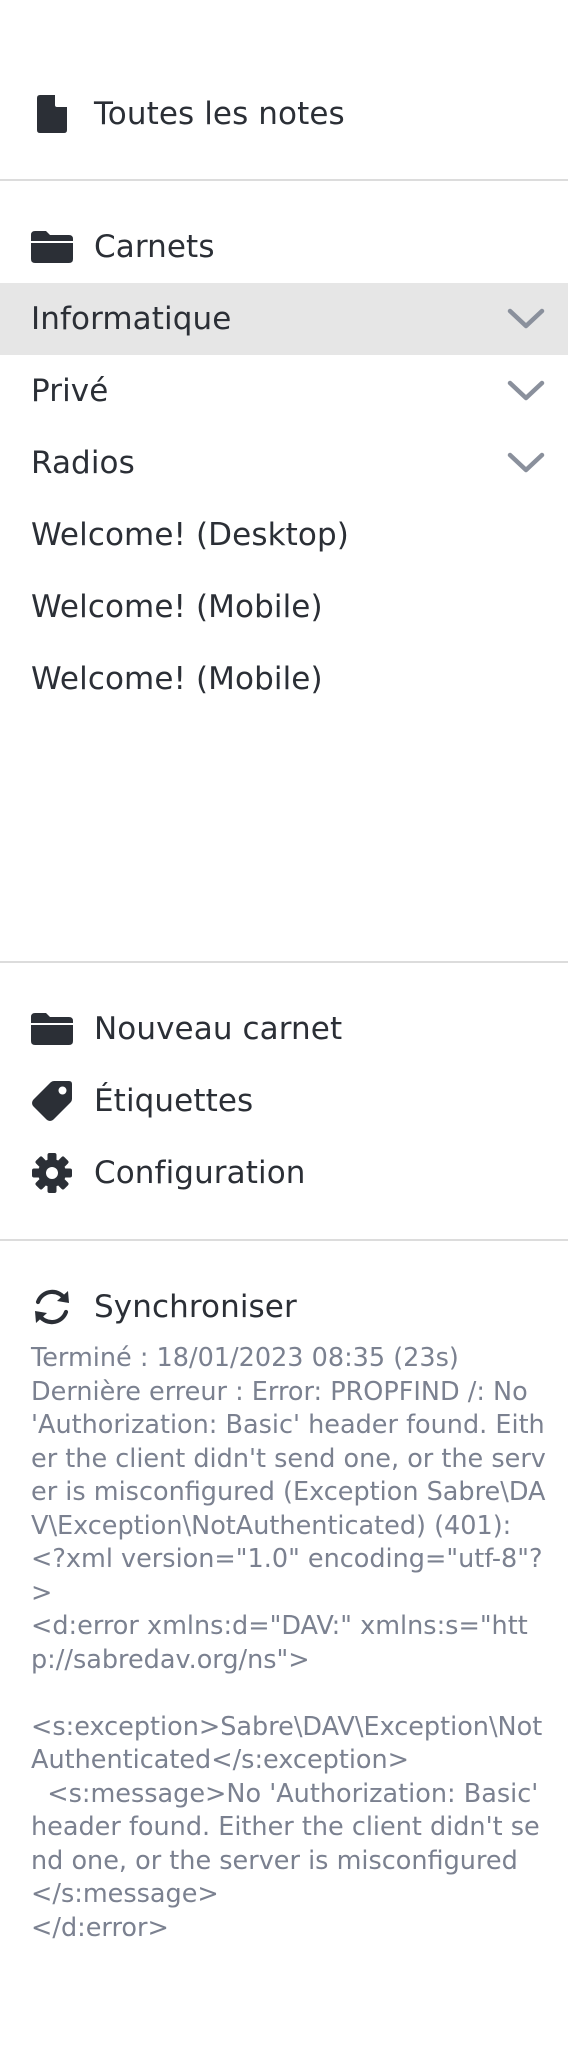  I want to click on new-notebook-label: Nouveau carnet, so click(218, 1029).